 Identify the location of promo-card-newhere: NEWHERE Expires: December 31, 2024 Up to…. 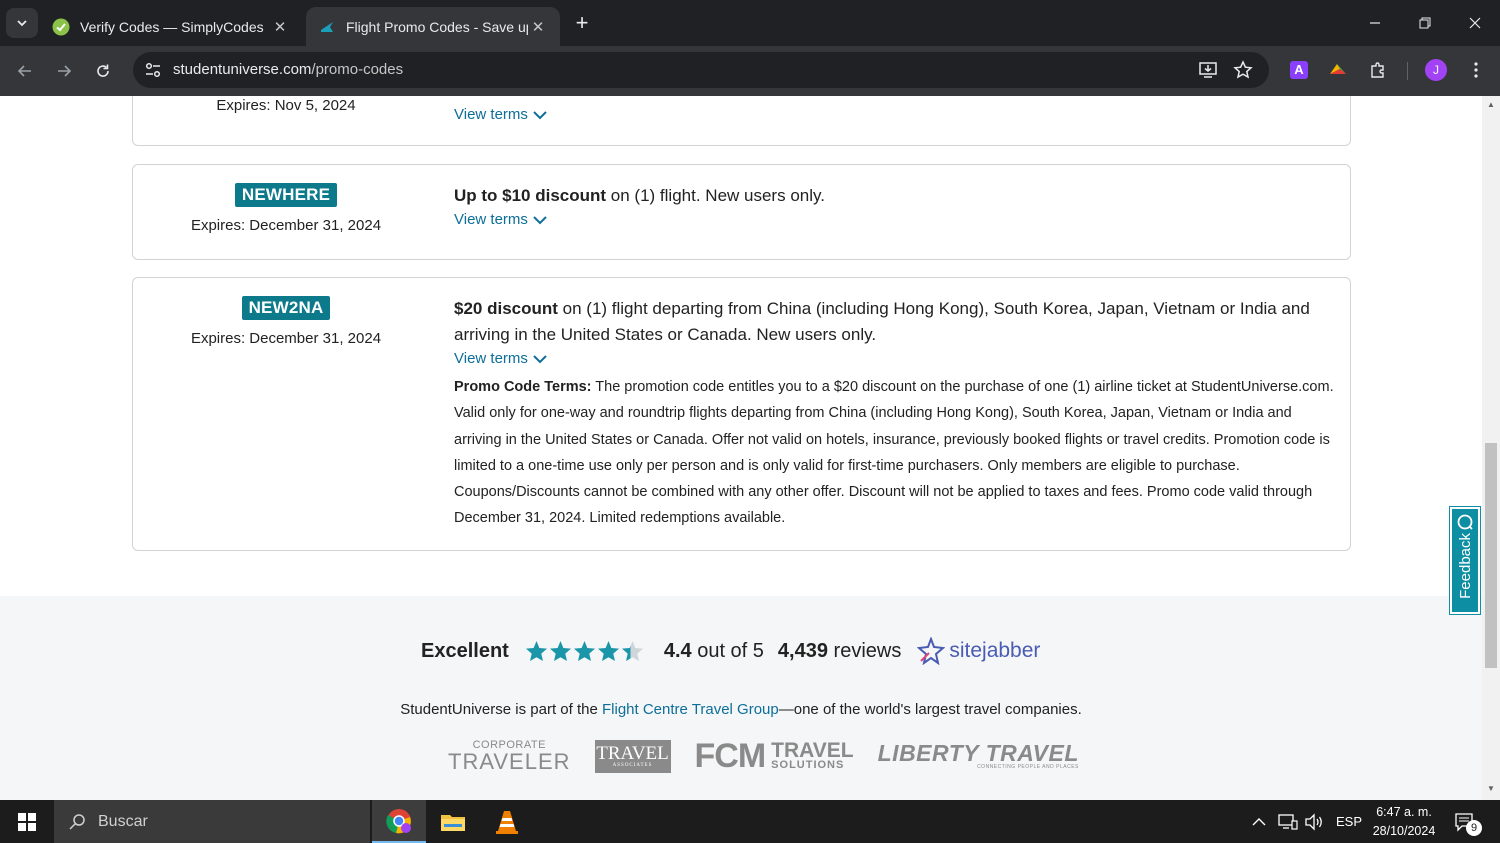
(741, 212).